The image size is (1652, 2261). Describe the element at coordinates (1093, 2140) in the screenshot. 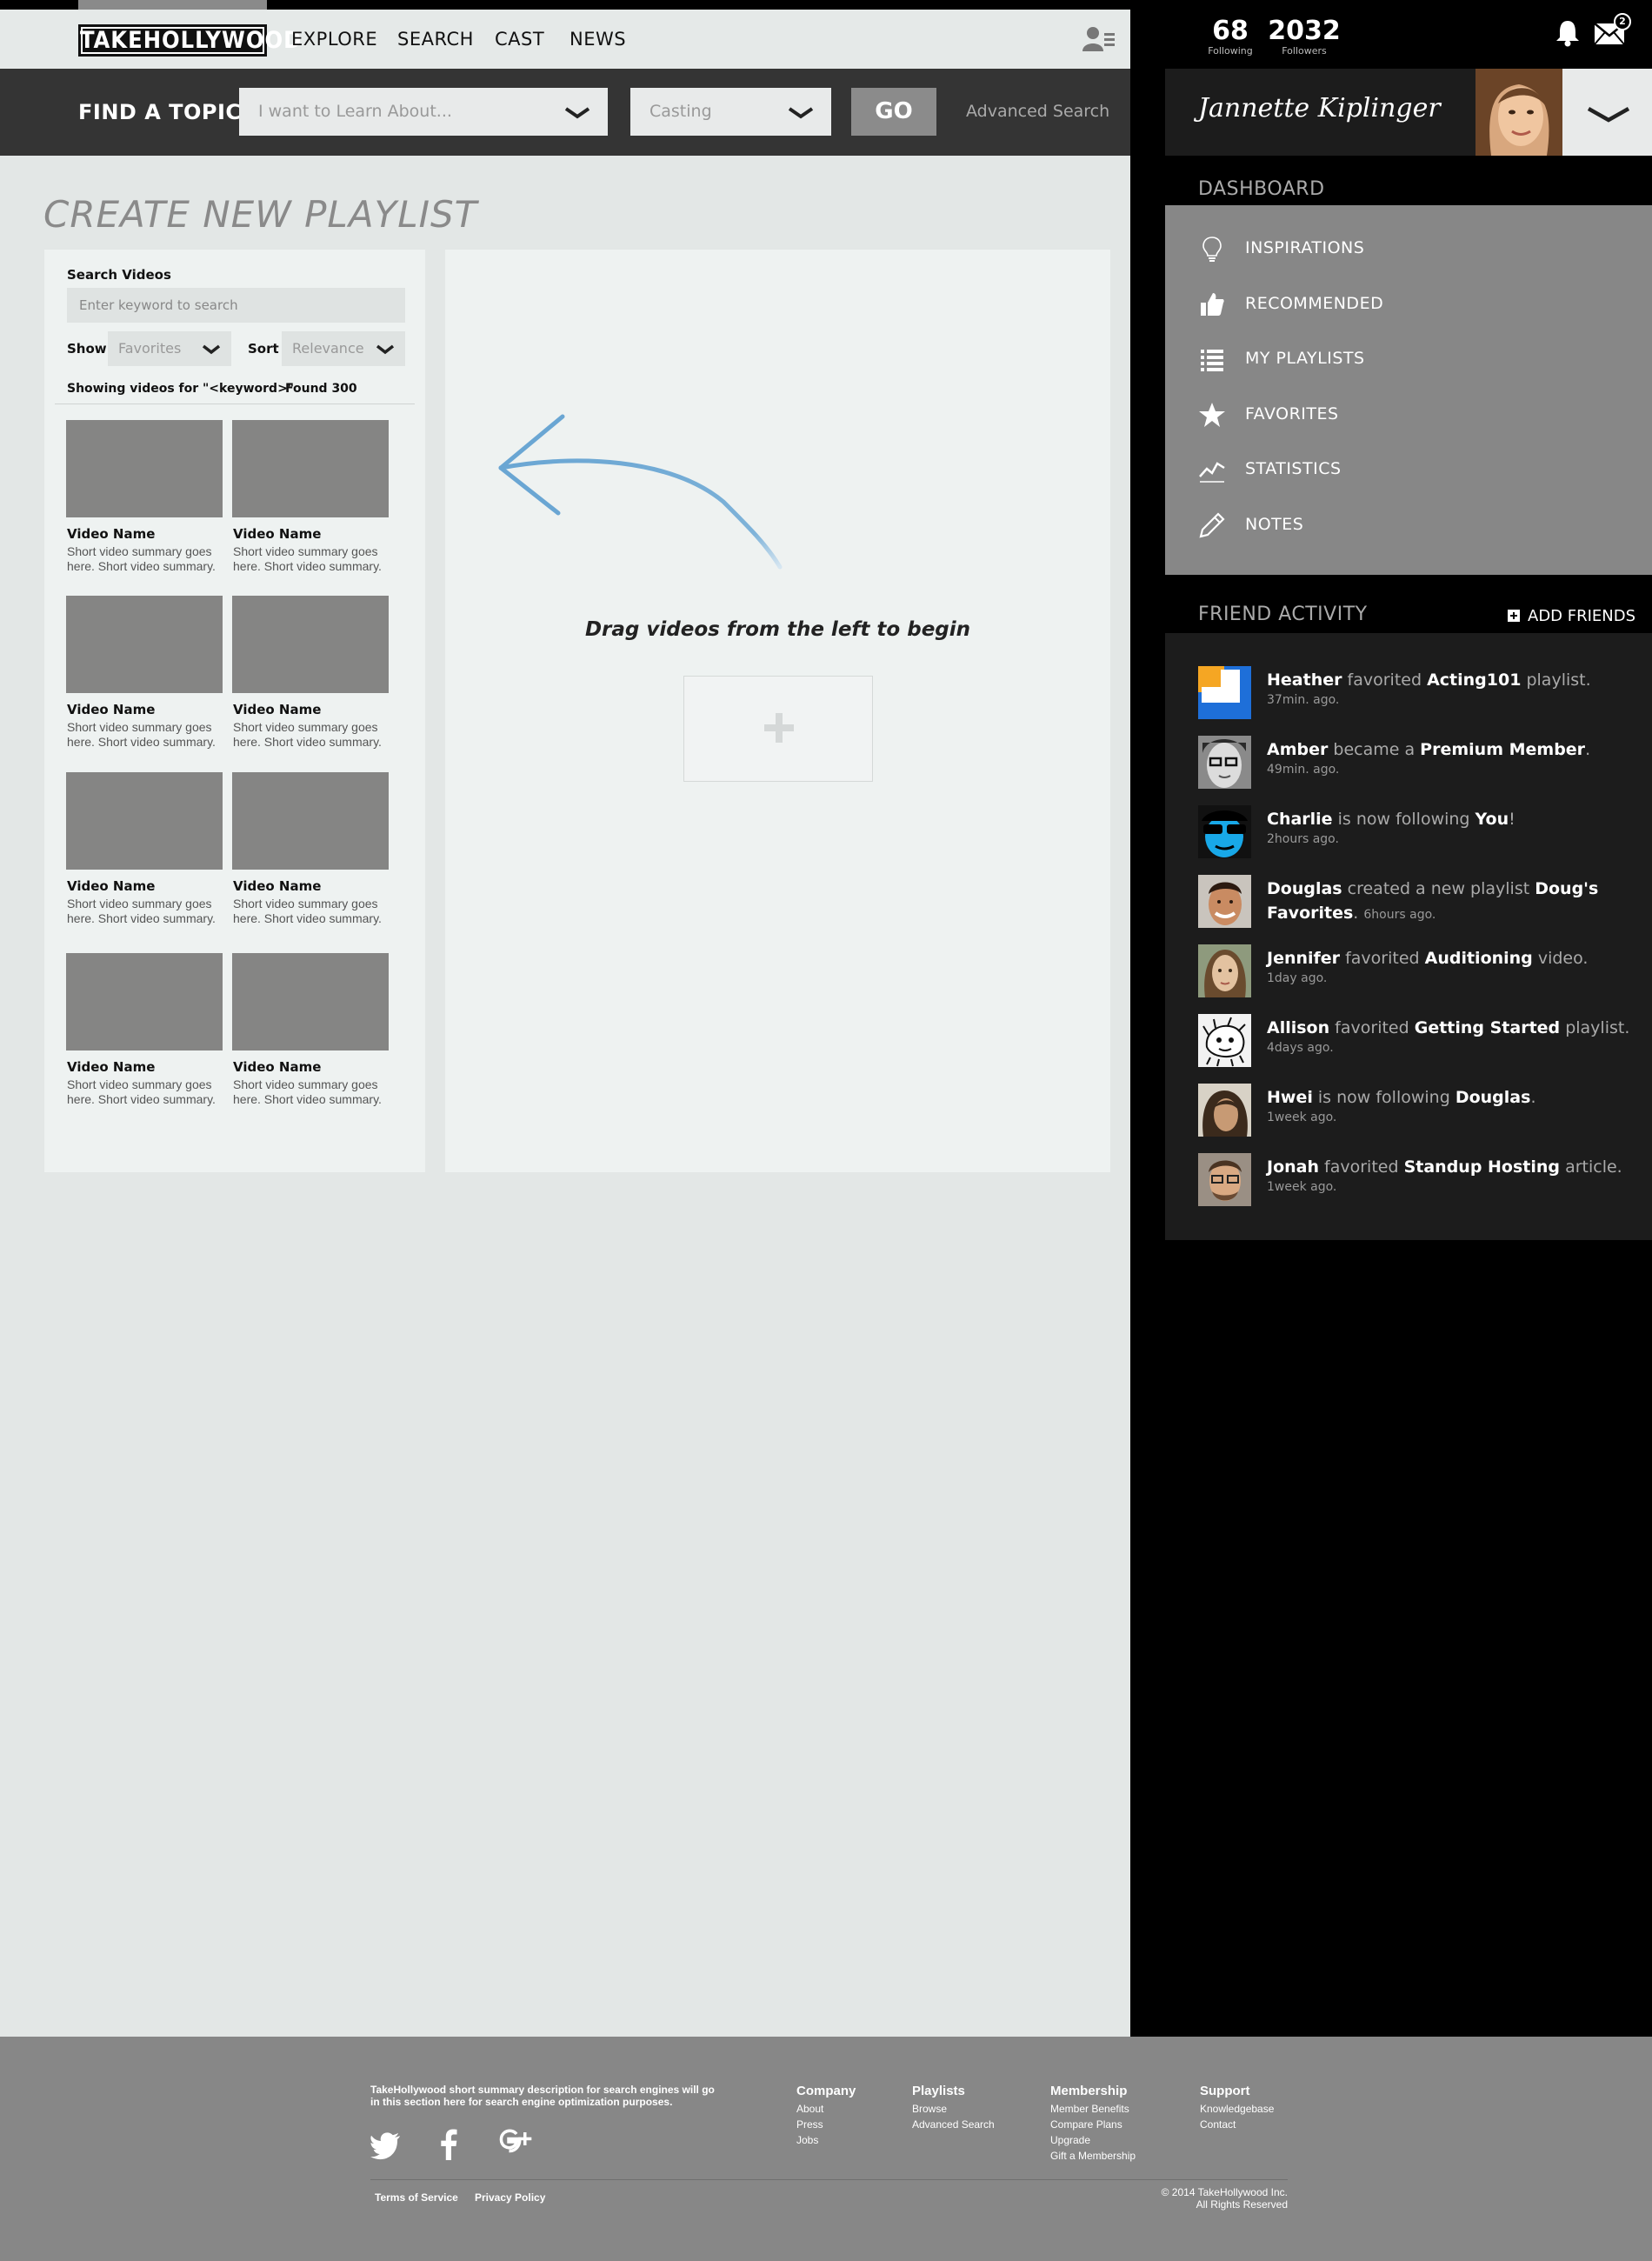

I see `footer-link: Upgrade` at that location.